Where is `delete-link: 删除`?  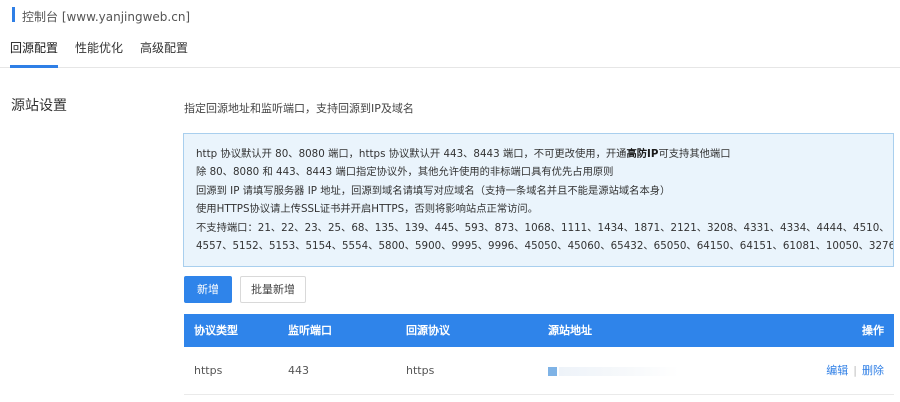 delete-link: 删除 is located at coordinates (873, 370).